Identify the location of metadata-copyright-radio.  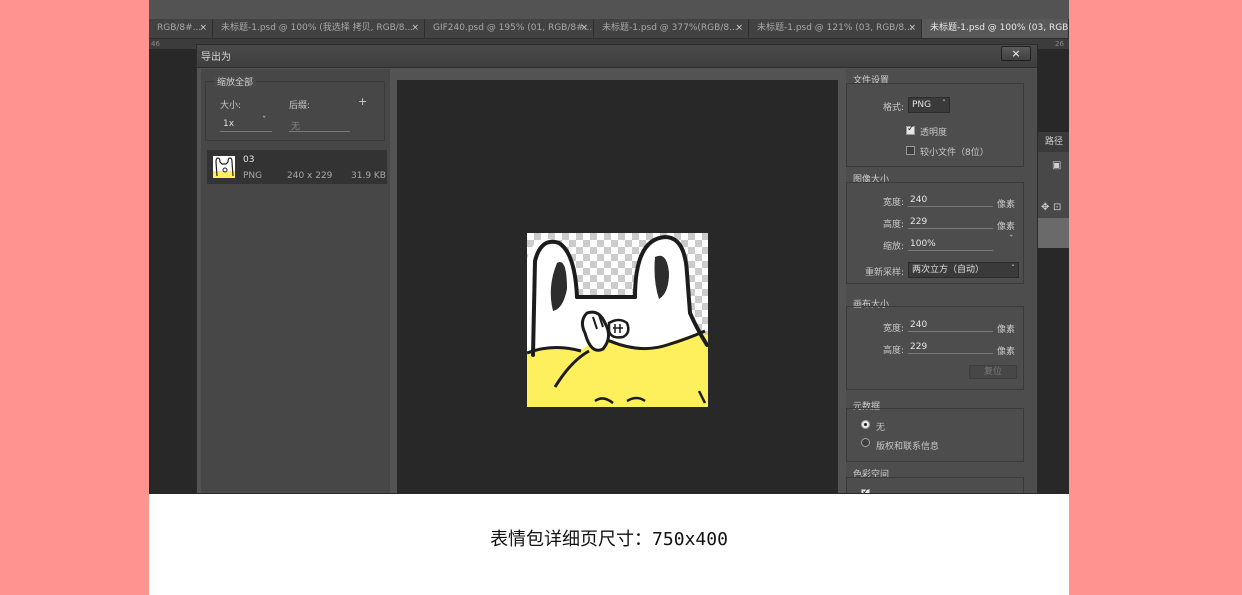
(865, 442).